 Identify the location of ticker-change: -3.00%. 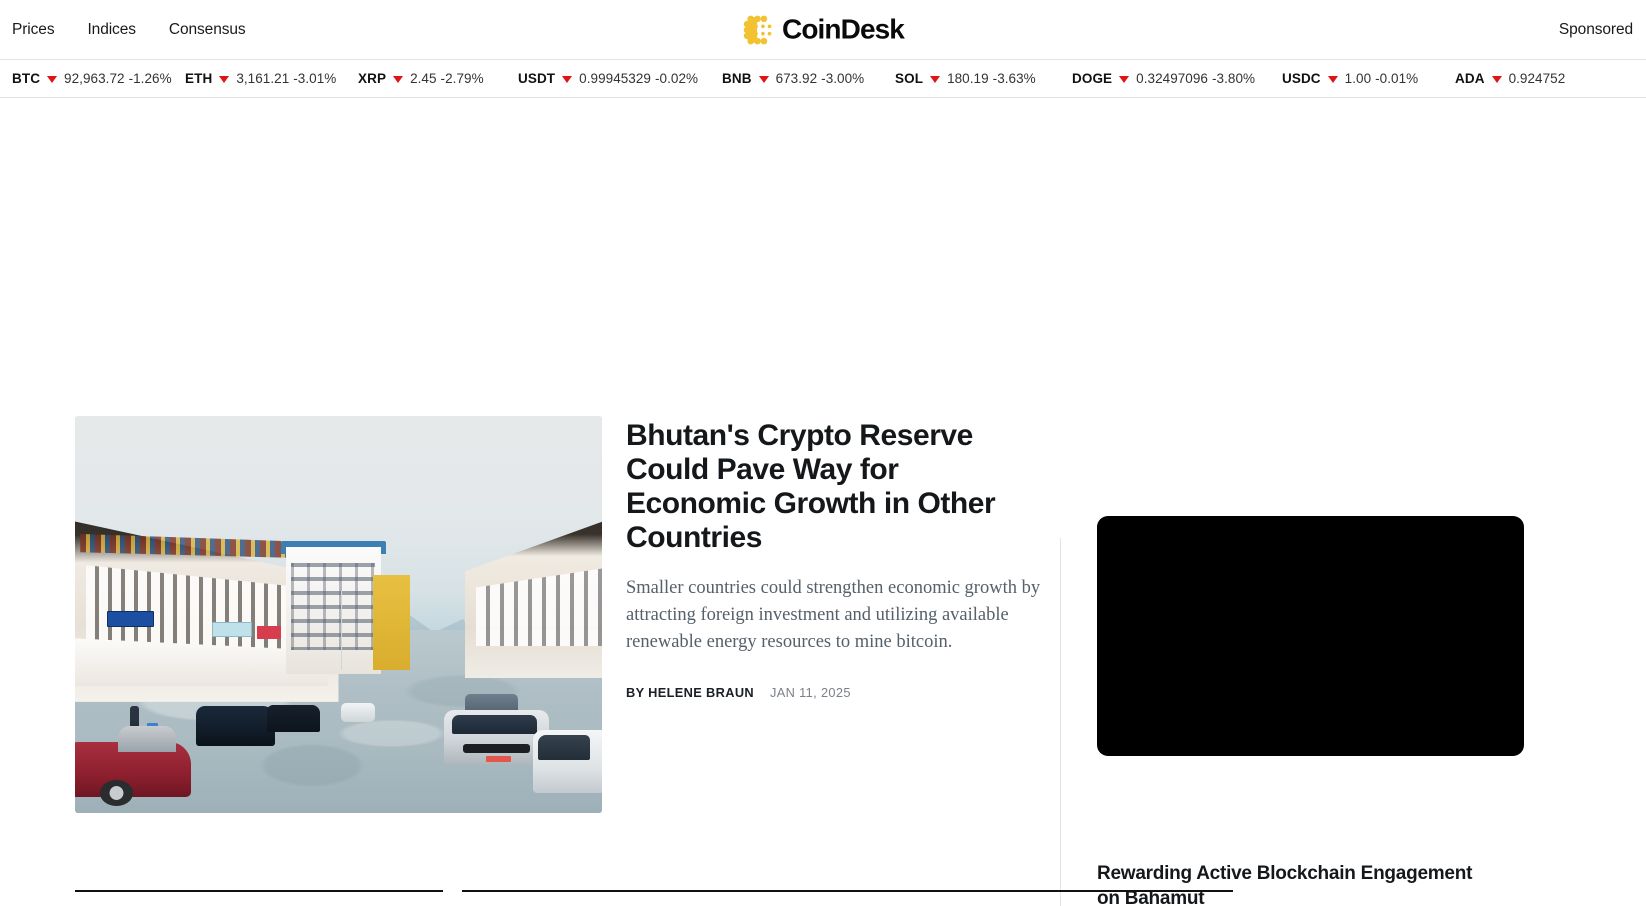
(843, 78).